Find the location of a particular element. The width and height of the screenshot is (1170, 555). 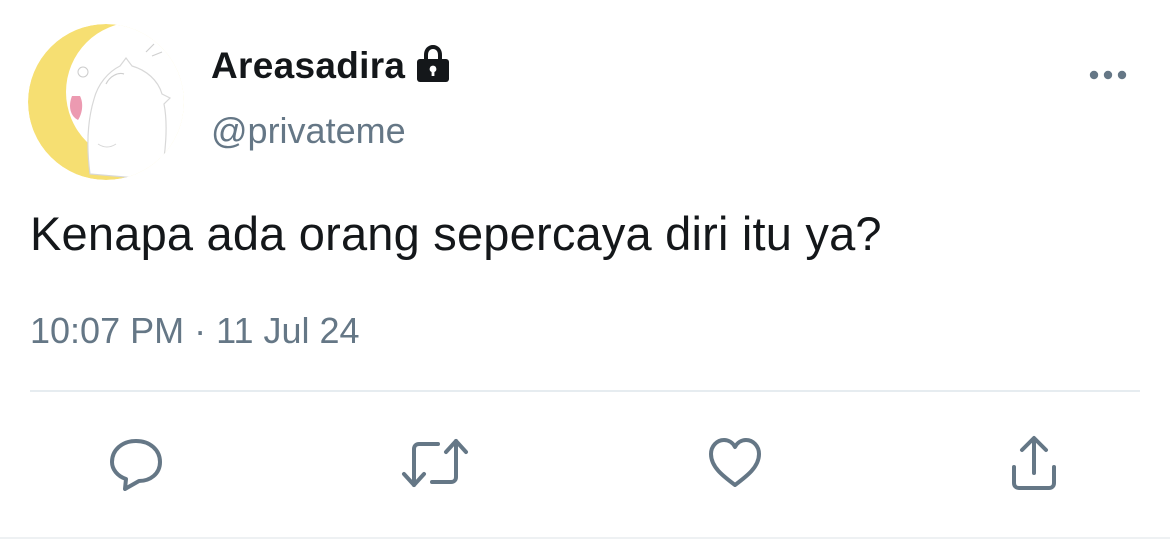

avatar-image is located at coordinates (106, 102).